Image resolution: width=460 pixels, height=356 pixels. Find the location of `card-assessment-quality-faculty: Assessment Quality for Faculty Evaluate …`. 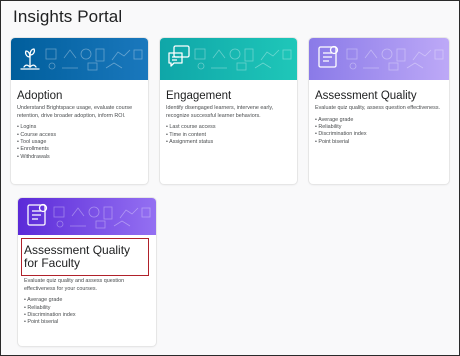

card-assessment-quality-faculty: Assessment Quality for Faculty Evaluate … is located at coordinates (87, 272).